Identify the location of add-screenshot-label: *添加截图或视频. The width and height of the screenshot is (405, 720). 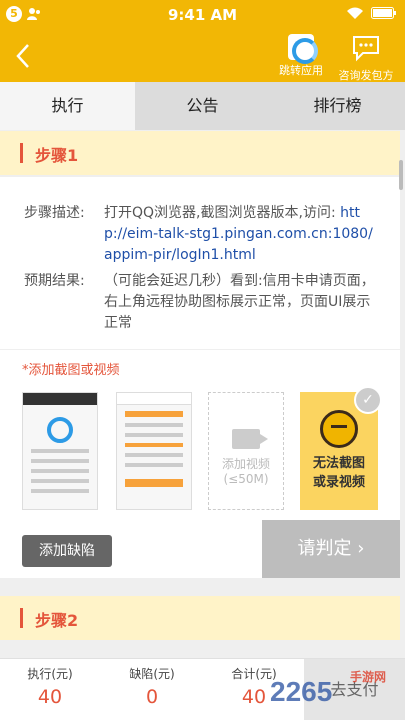
(71, 368).